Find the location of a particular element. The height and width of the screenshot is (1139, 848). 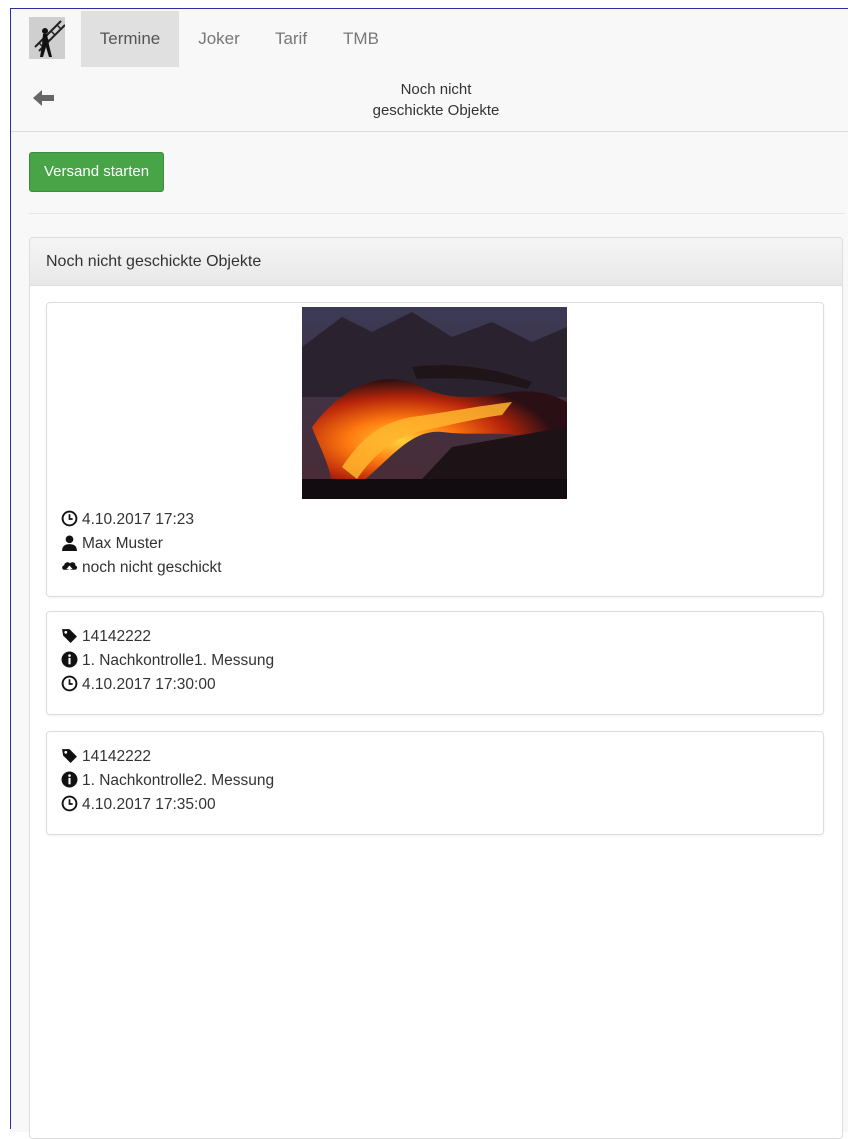

item-info-row: 1. Nachkontrolle1. Messung is located at coordinates (167, 661).